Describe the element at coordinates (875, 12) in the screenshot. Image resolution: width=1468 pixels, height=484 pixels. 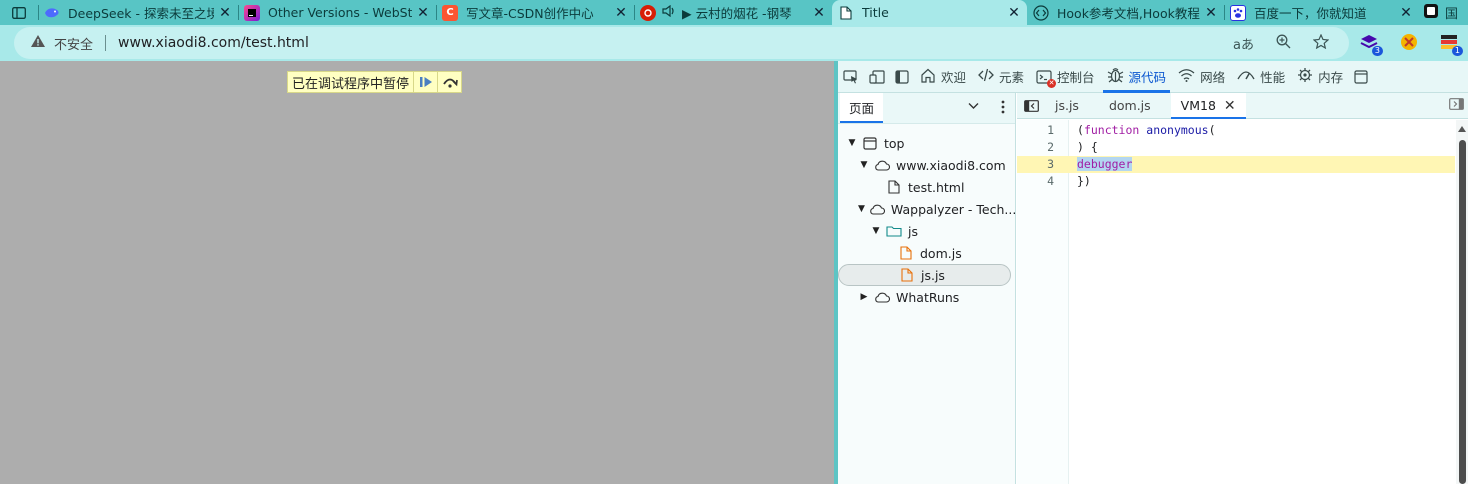
I see `tab-title: Title` at that location.